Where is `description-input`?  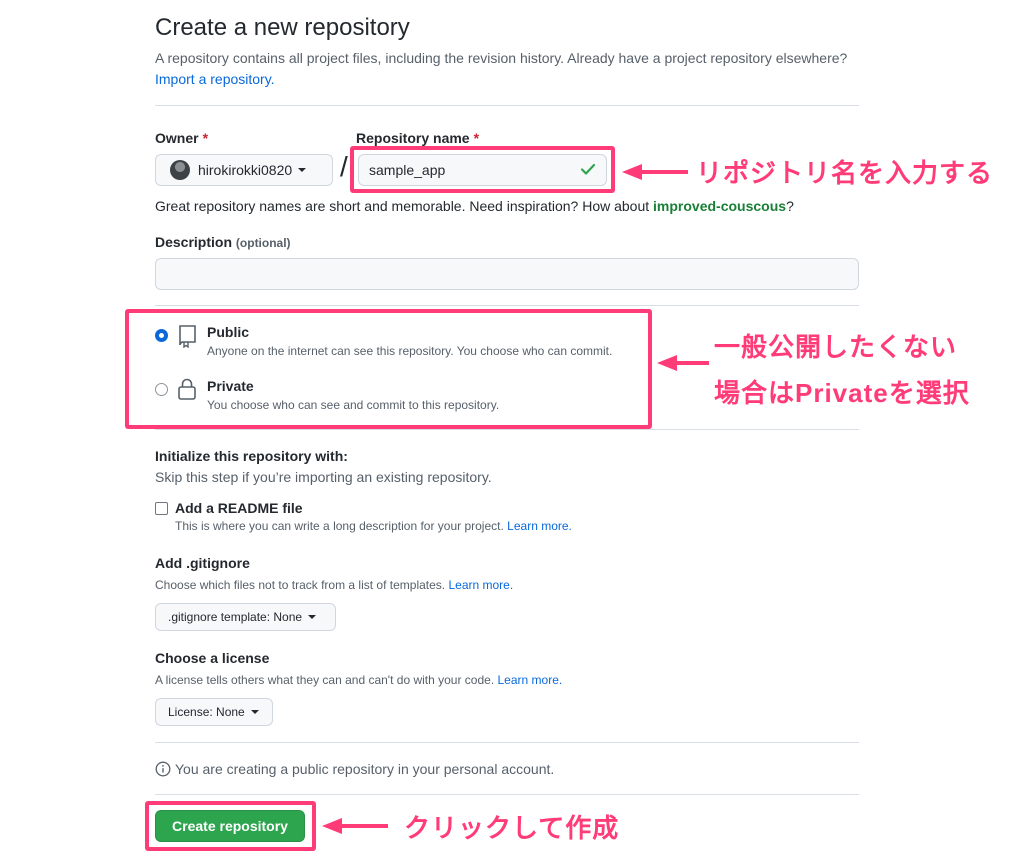 description-input is located at coordinates (507, 274).